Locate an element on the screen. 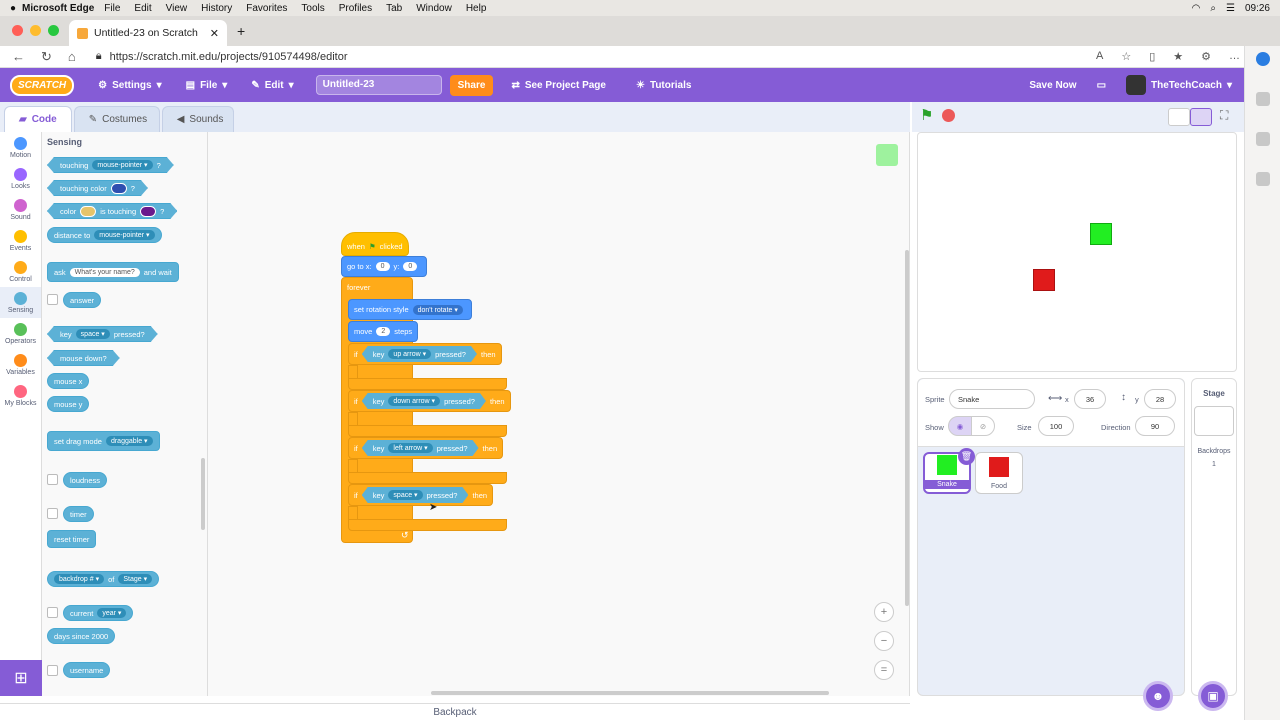  favorite-star-icon: ☆ is located at coordinates (1126, 56).